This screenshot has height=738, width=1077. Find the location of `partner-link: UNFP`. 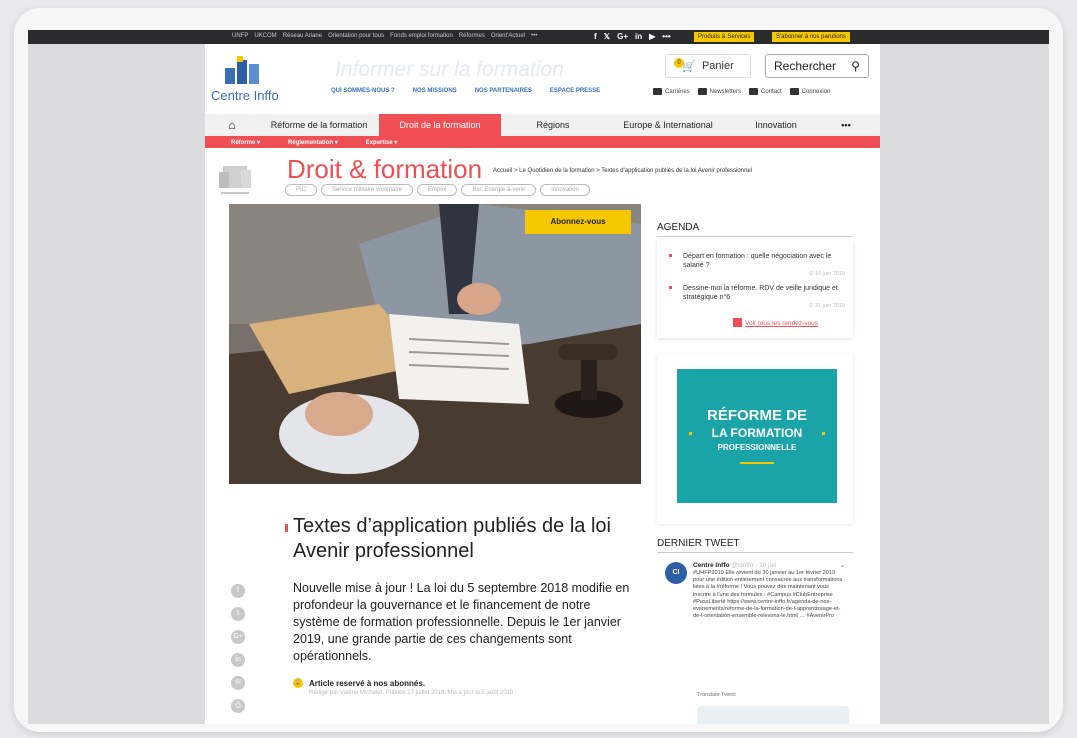

partner-link: UNFP is located at coordinates (240, 36).